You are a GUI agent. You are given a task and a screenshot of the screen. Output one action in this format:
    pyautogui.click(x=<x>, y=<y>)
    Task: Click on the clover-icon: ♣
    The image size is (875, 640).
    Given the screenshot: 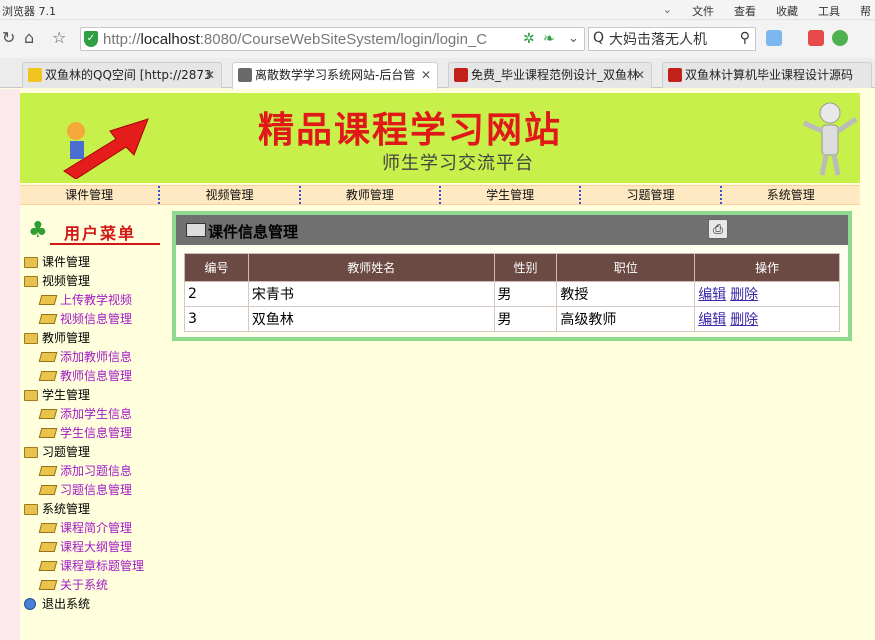 What is the action you would take?
    pyautogui.click(x=38, y=230)
    